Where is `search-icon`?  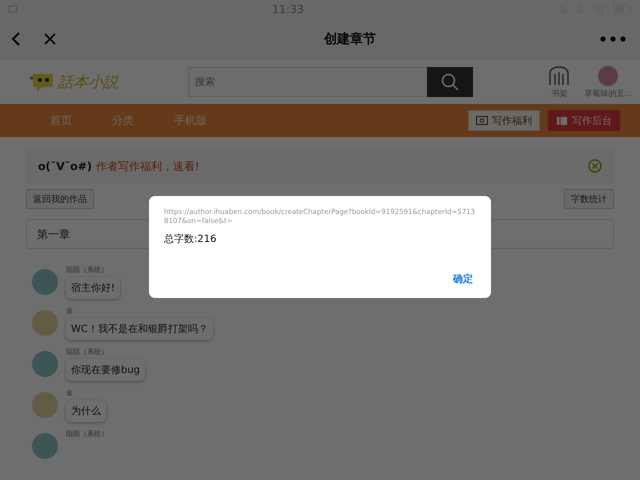 search-icon is located at coordinates (450, 82).